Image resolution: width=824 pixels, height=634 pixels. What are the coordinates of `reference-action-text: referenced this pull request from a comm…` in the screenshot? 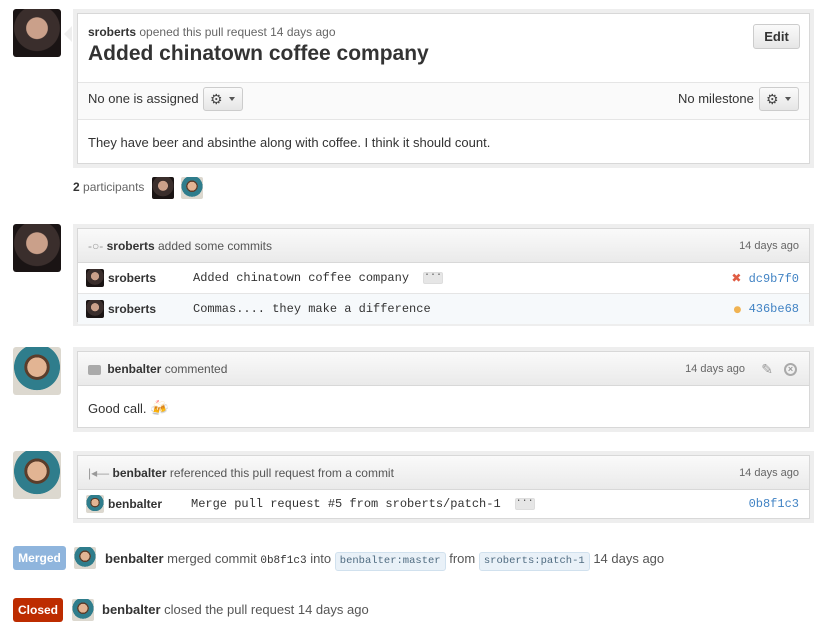 It's located at (281, 473).